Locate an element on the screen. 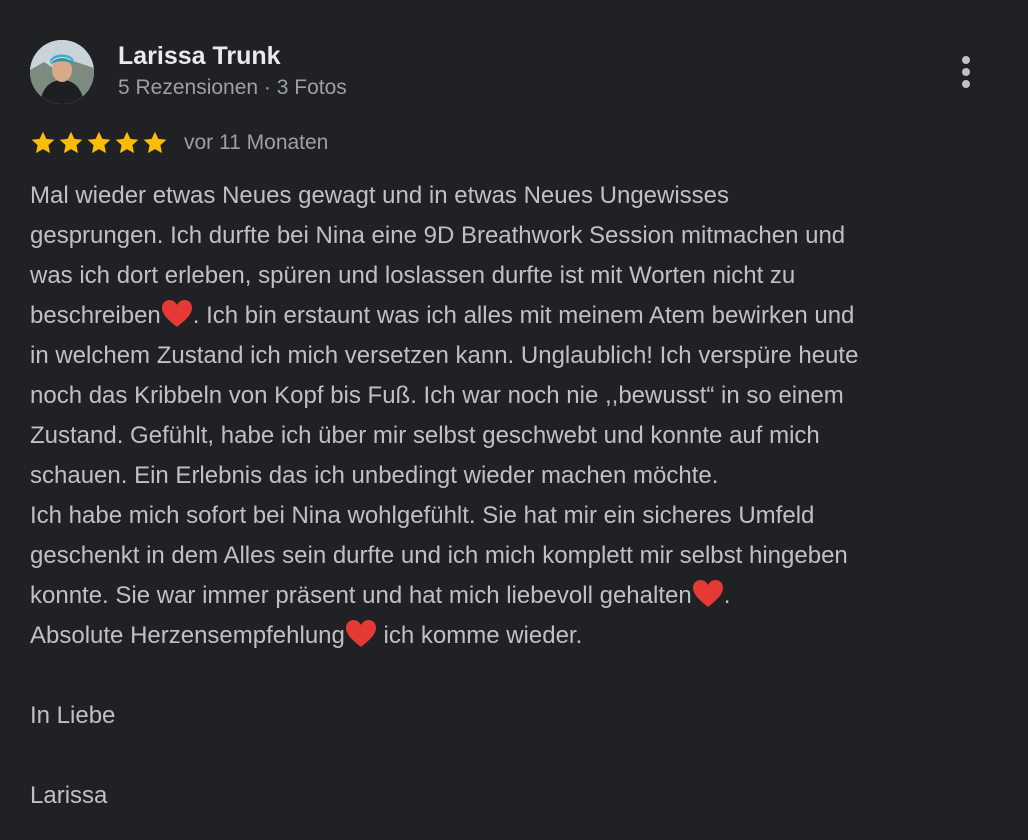 This screenshot has width=1028, height=840. author-meta: 5 Rezensionen · 3 Fotos is located at coordinates (232, 87).